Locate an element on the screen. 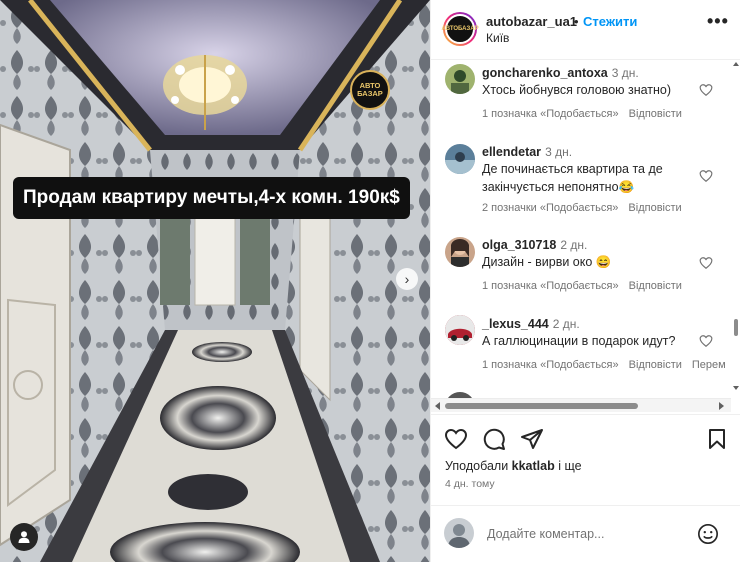 This screenshot has width=740, height=562. liked-by-summary: Уподобали kkatlab і ще is located at coordinates (513, 466).